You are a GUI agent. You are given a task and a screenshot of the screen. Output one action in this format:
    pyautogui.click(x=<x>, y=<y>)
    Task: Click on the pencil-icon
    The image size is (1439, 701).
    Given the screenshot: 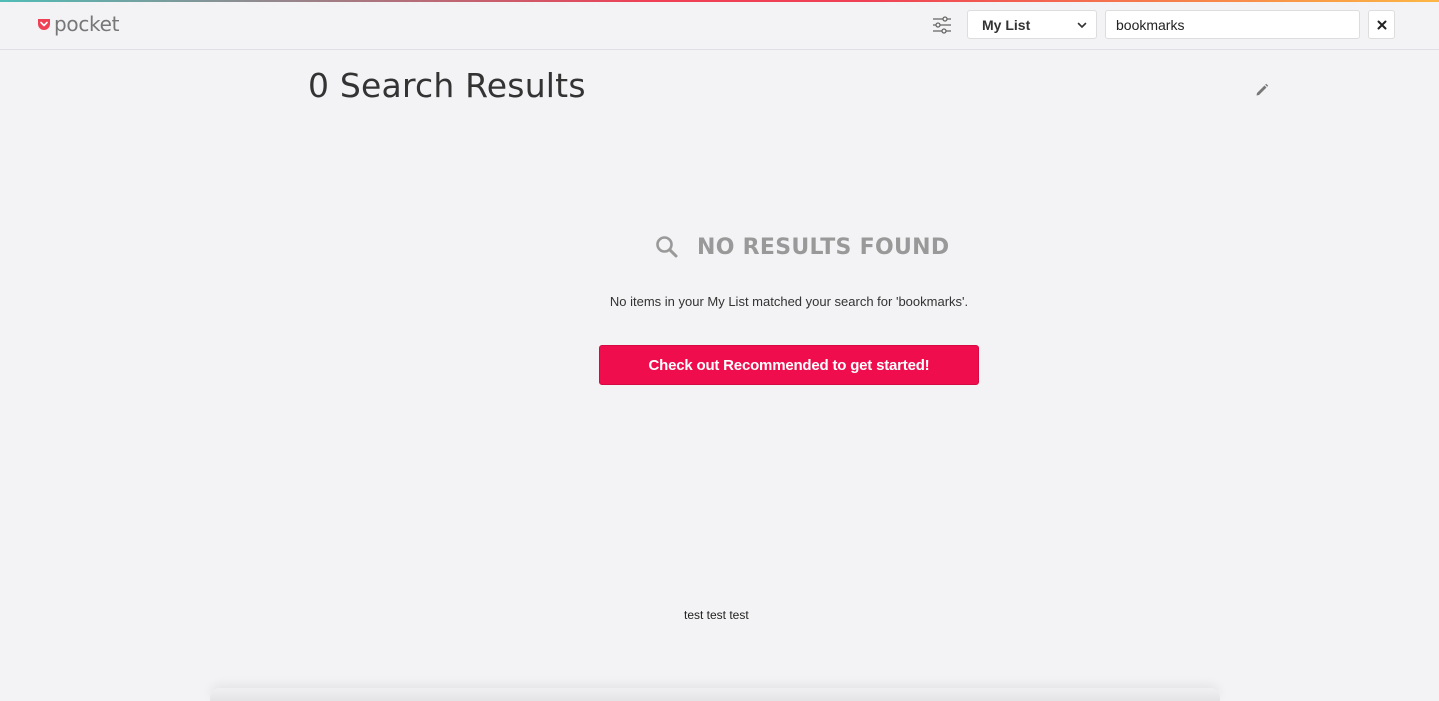 What is the action you would take?
    pyautogui.click(x=1262, y=89)
    